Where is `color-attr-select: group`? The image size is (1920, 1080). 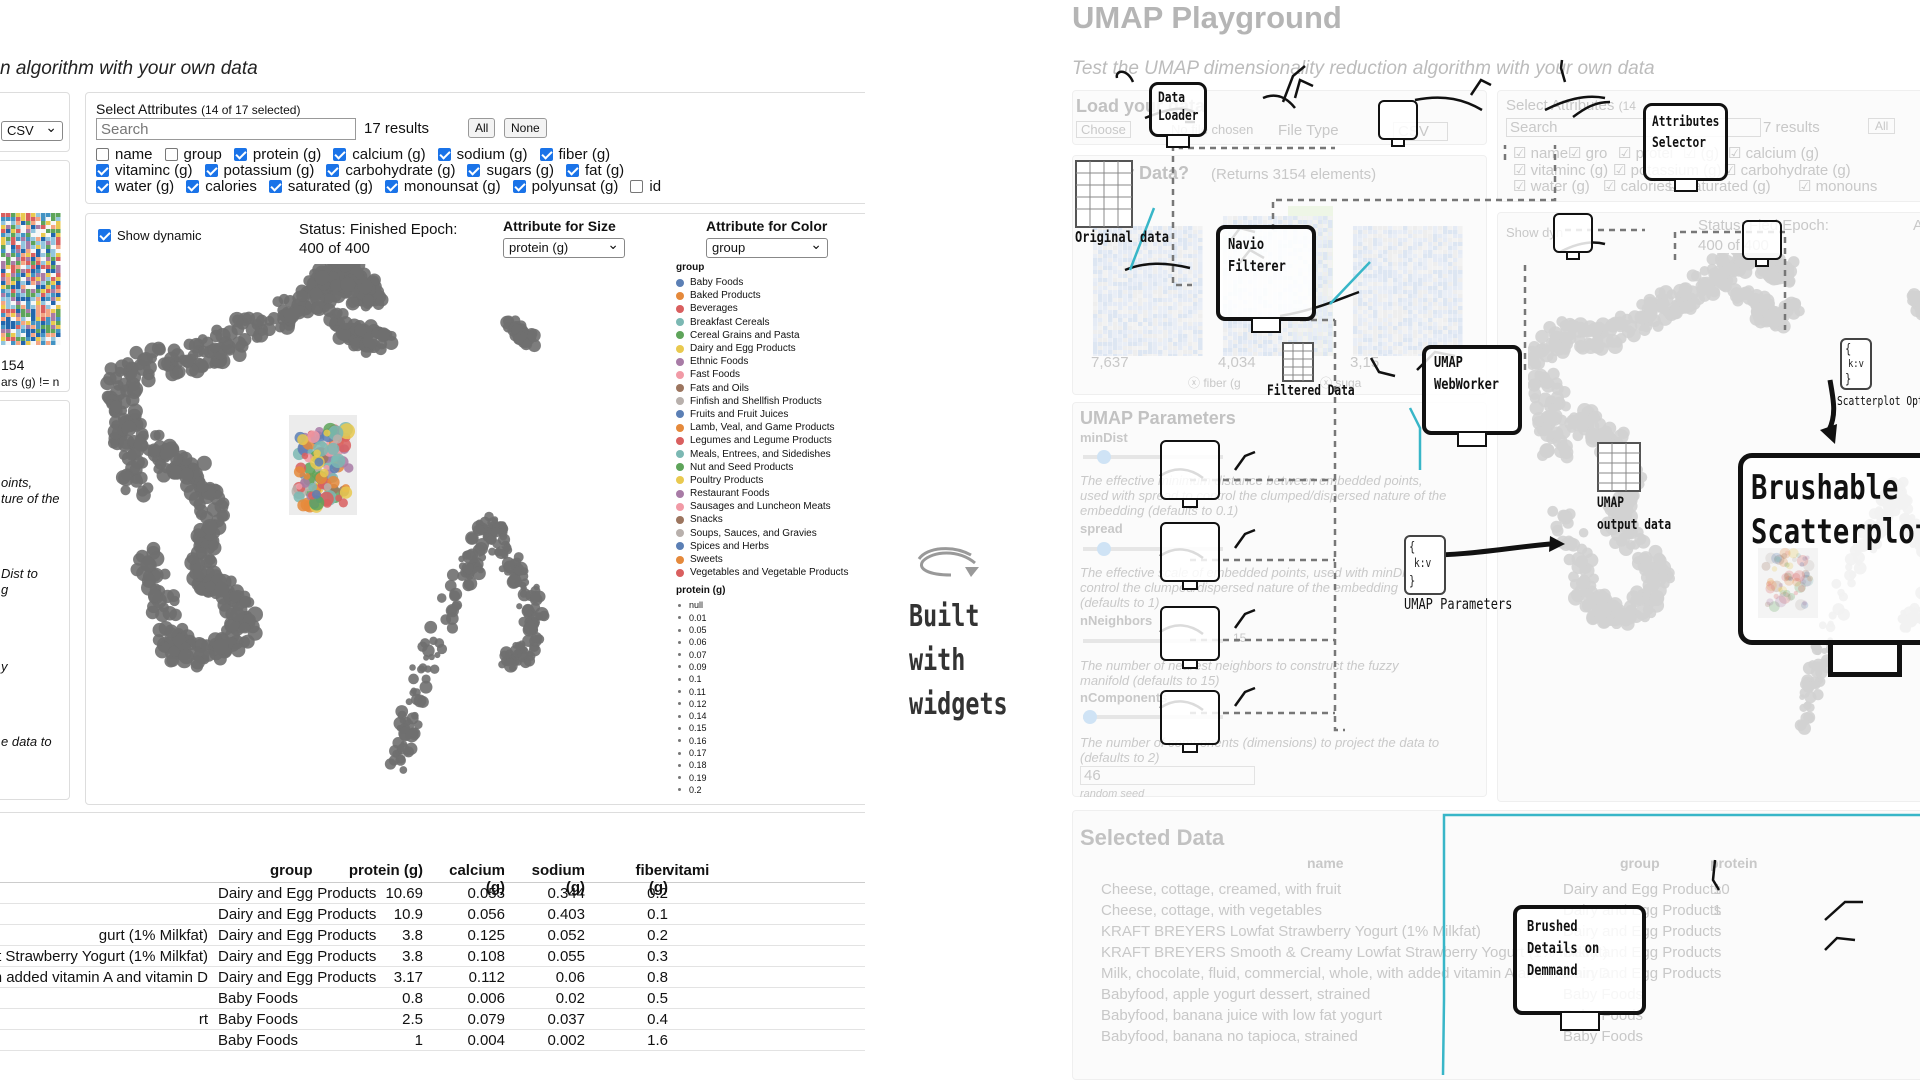
color-attr-select: group is located at coordinates (767, 247).